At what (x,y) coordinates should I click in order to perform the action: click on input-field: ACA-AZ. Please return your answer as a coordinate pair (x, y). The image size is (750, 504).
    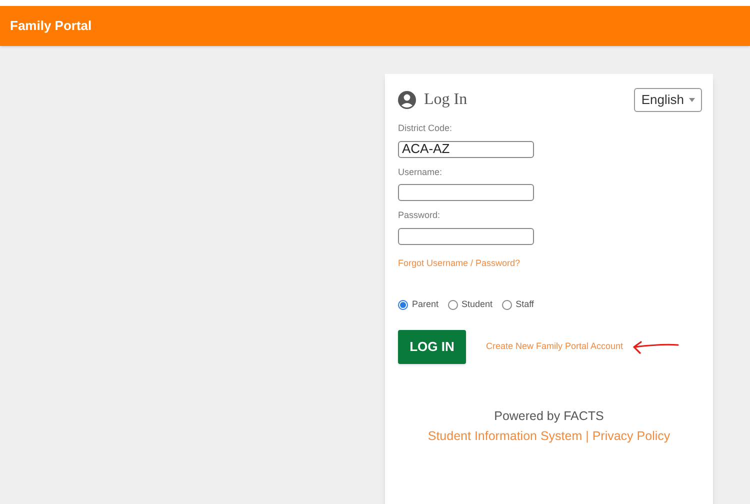
    Looking at the image, I should click on (466, 149).